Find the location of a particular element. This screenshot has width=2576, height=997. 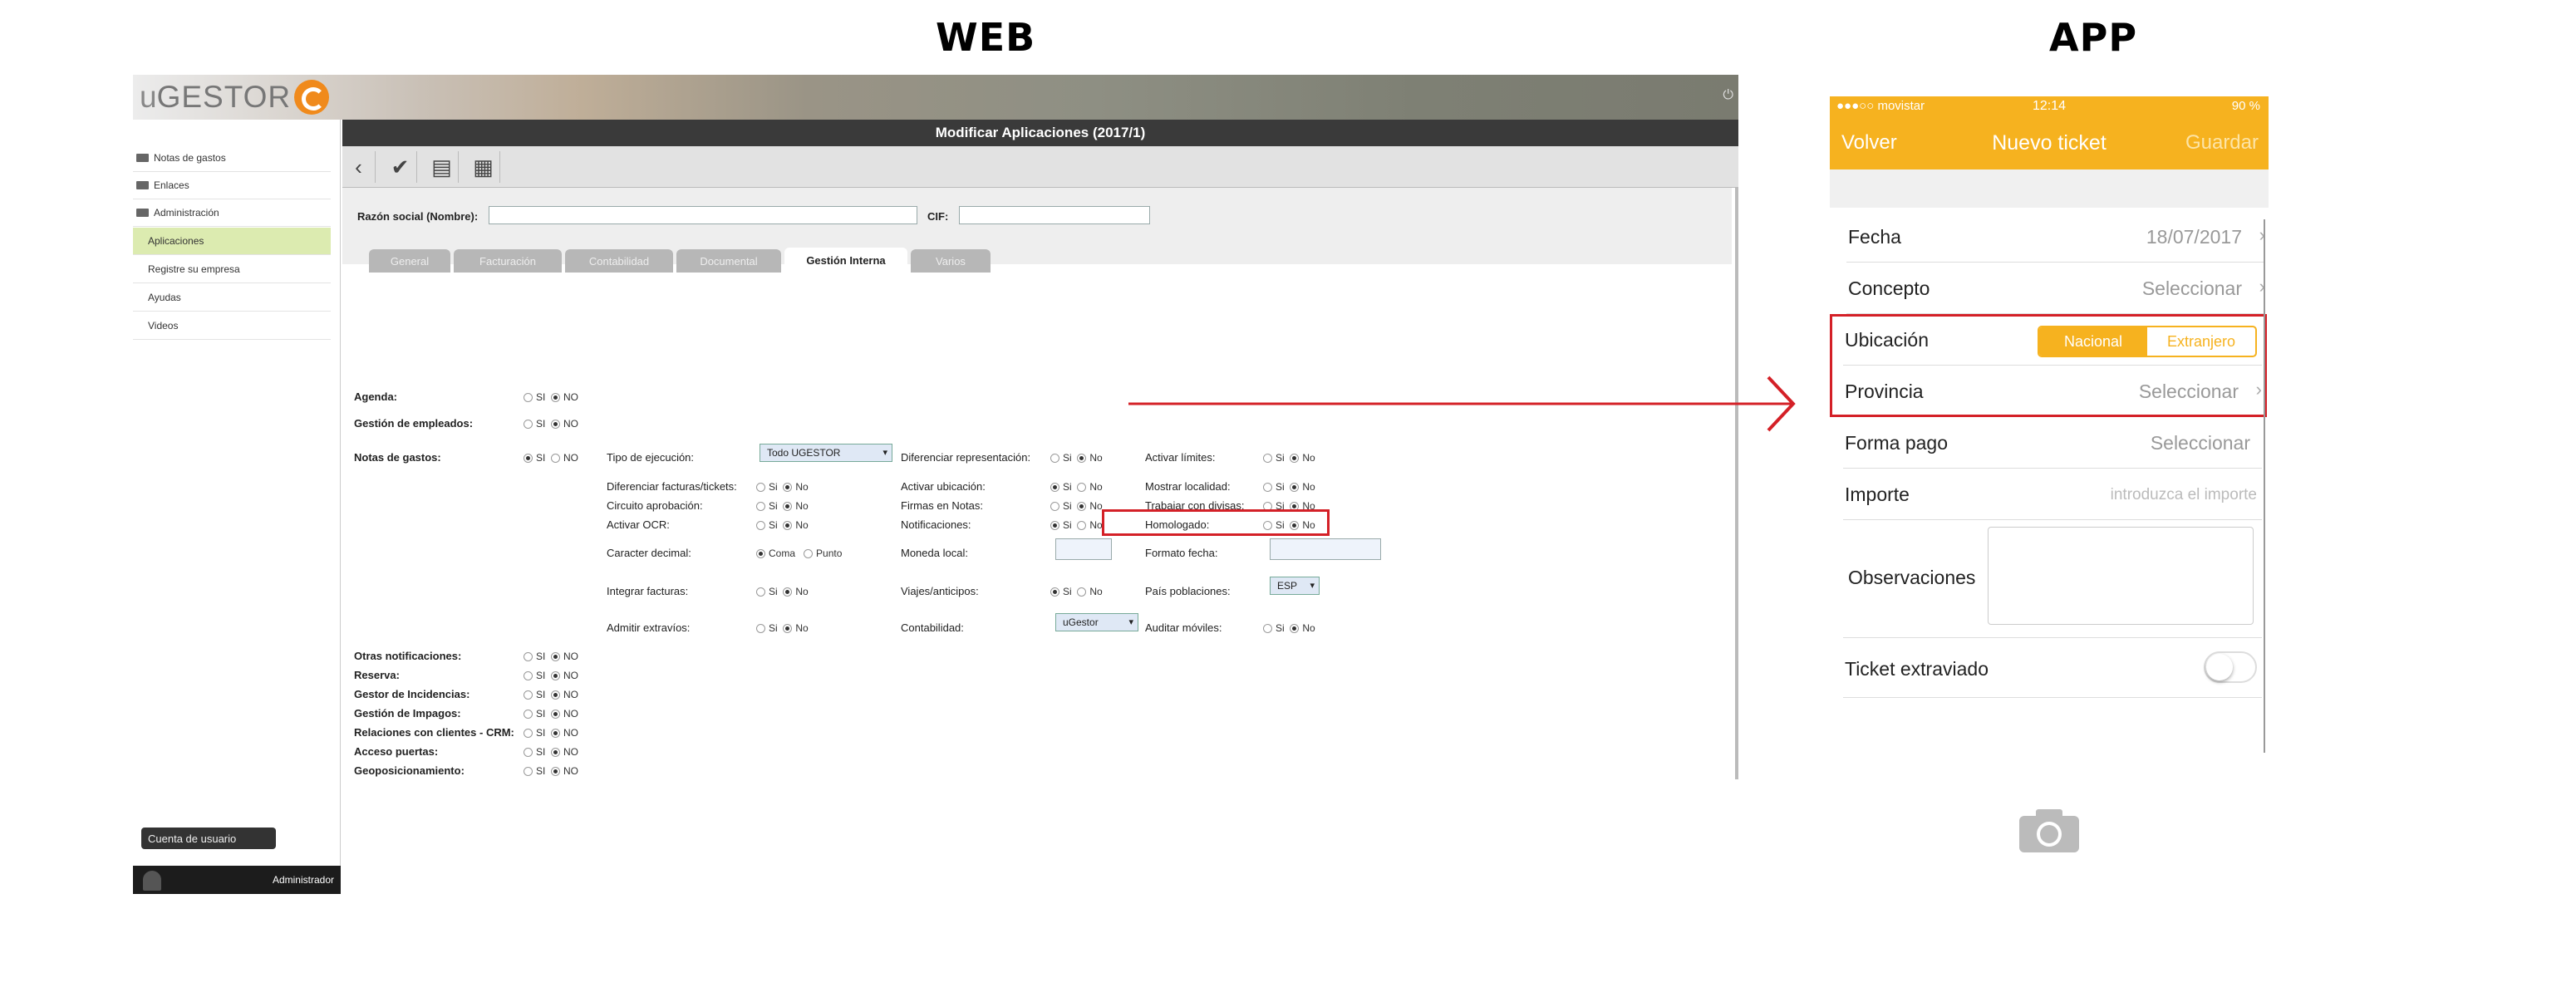

activar-ubicacion-label: Activar ubicación: is located at coordinates (943, 487).